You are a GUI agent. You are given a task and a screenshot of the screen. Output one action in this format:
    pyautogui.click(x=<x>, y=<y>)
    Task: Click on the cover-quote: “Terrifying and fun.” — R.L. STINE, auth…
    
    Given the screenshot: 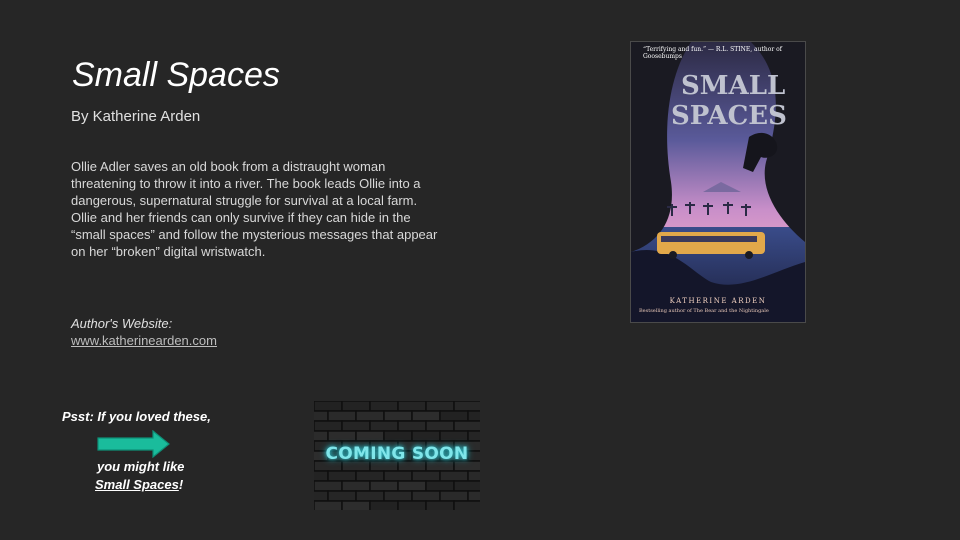 What is the action you would take?
    pyautogui.click(x=712, y=53)
    